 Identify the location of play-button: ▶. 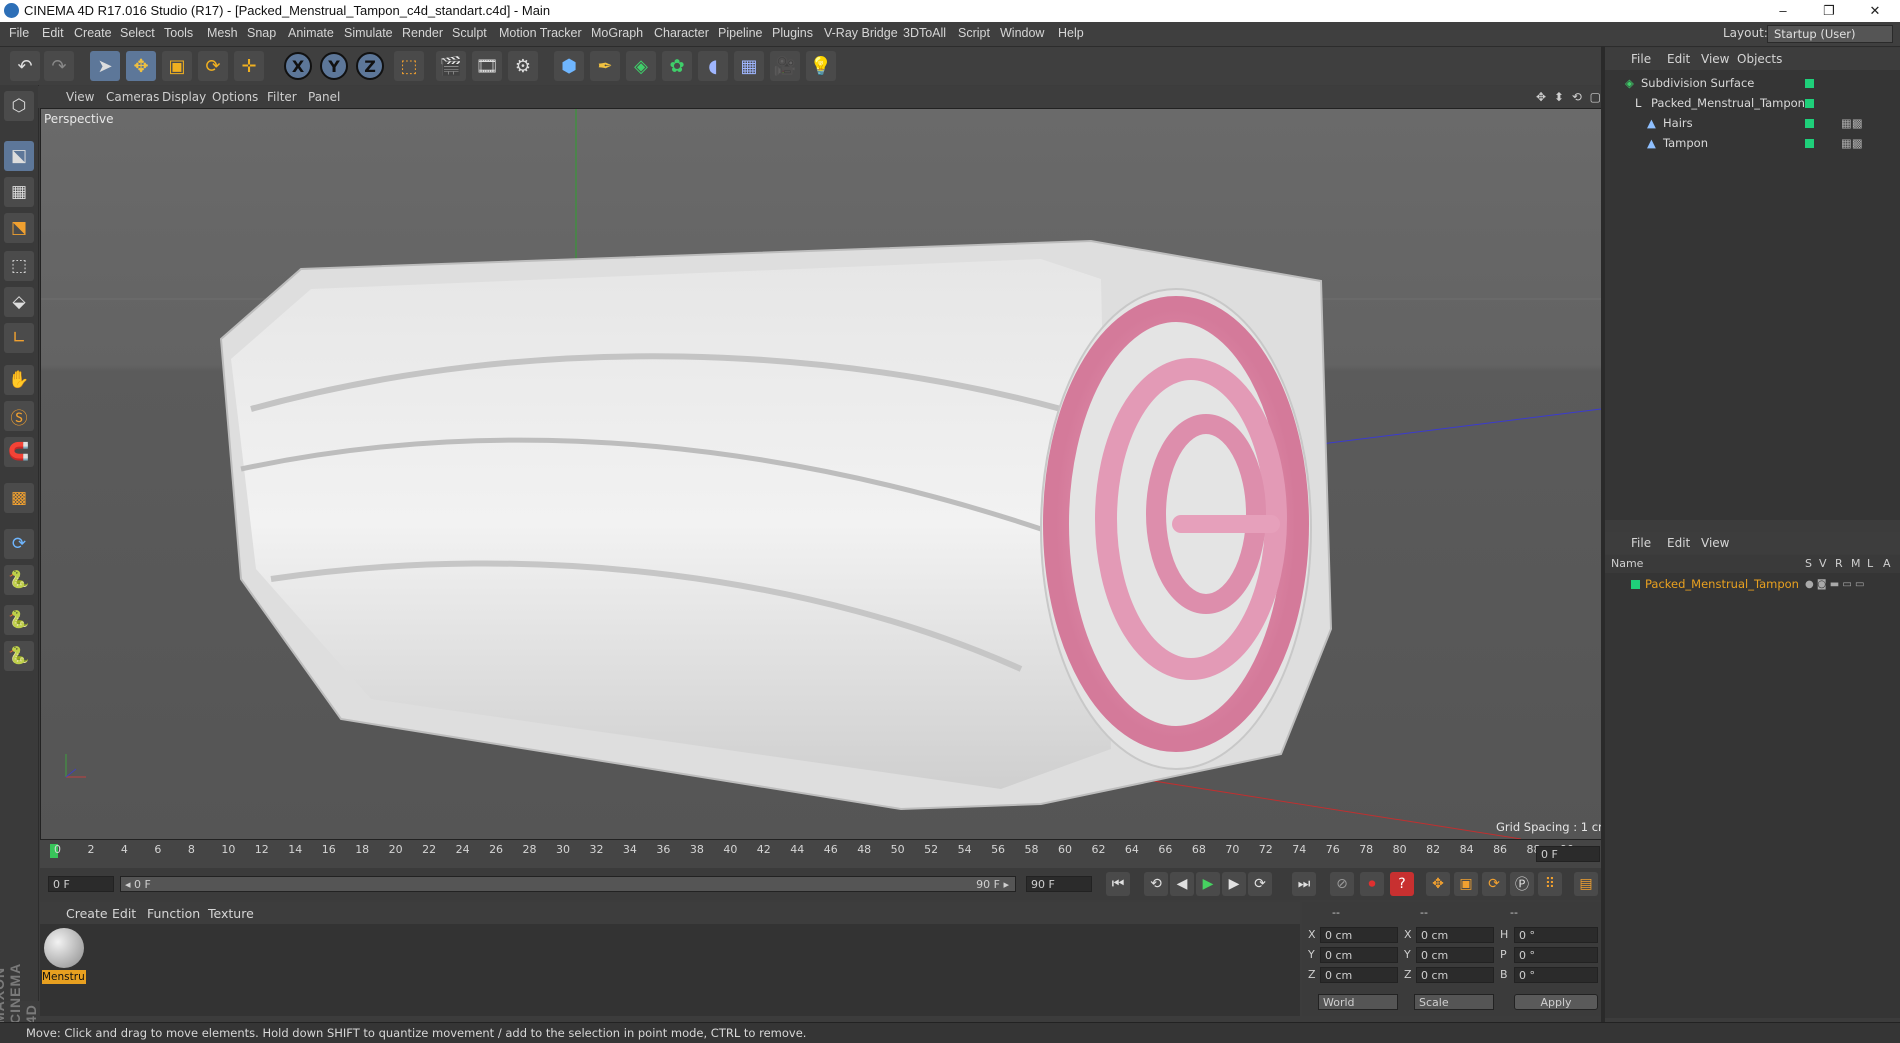
(1208, 884).